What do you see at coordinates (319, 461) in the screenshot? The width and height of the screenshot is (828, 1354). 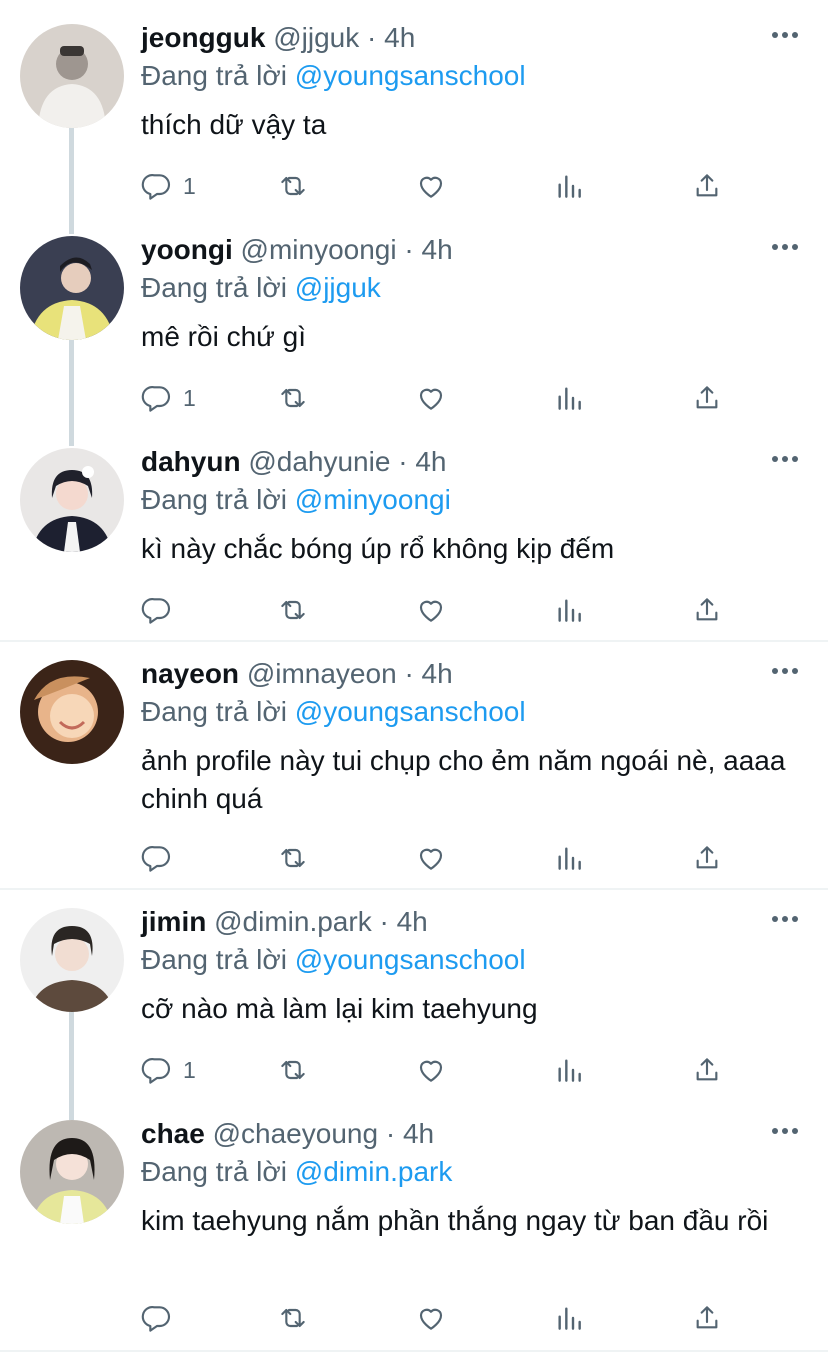 I see `user-handle: @dahyunie` at bounding box center [319, 461].